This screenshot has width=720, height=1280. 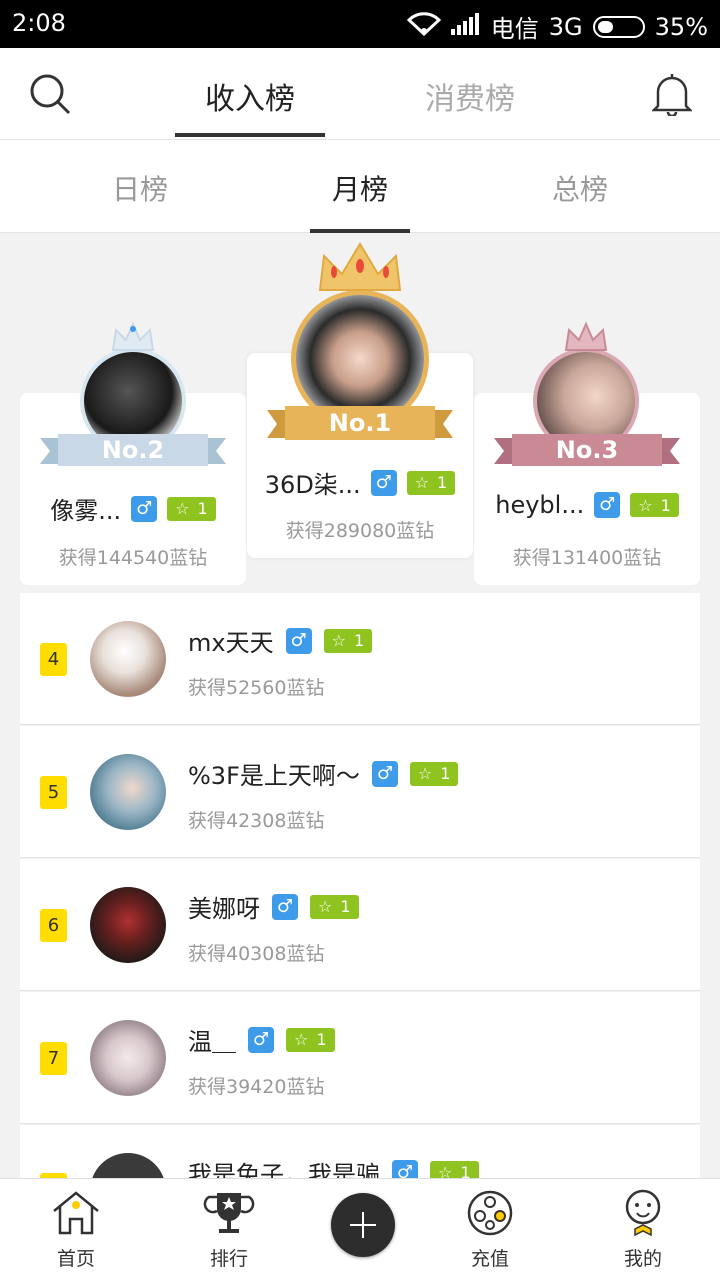 I want to click on nav-recharge: 充值, so click(x=490, y=1230).